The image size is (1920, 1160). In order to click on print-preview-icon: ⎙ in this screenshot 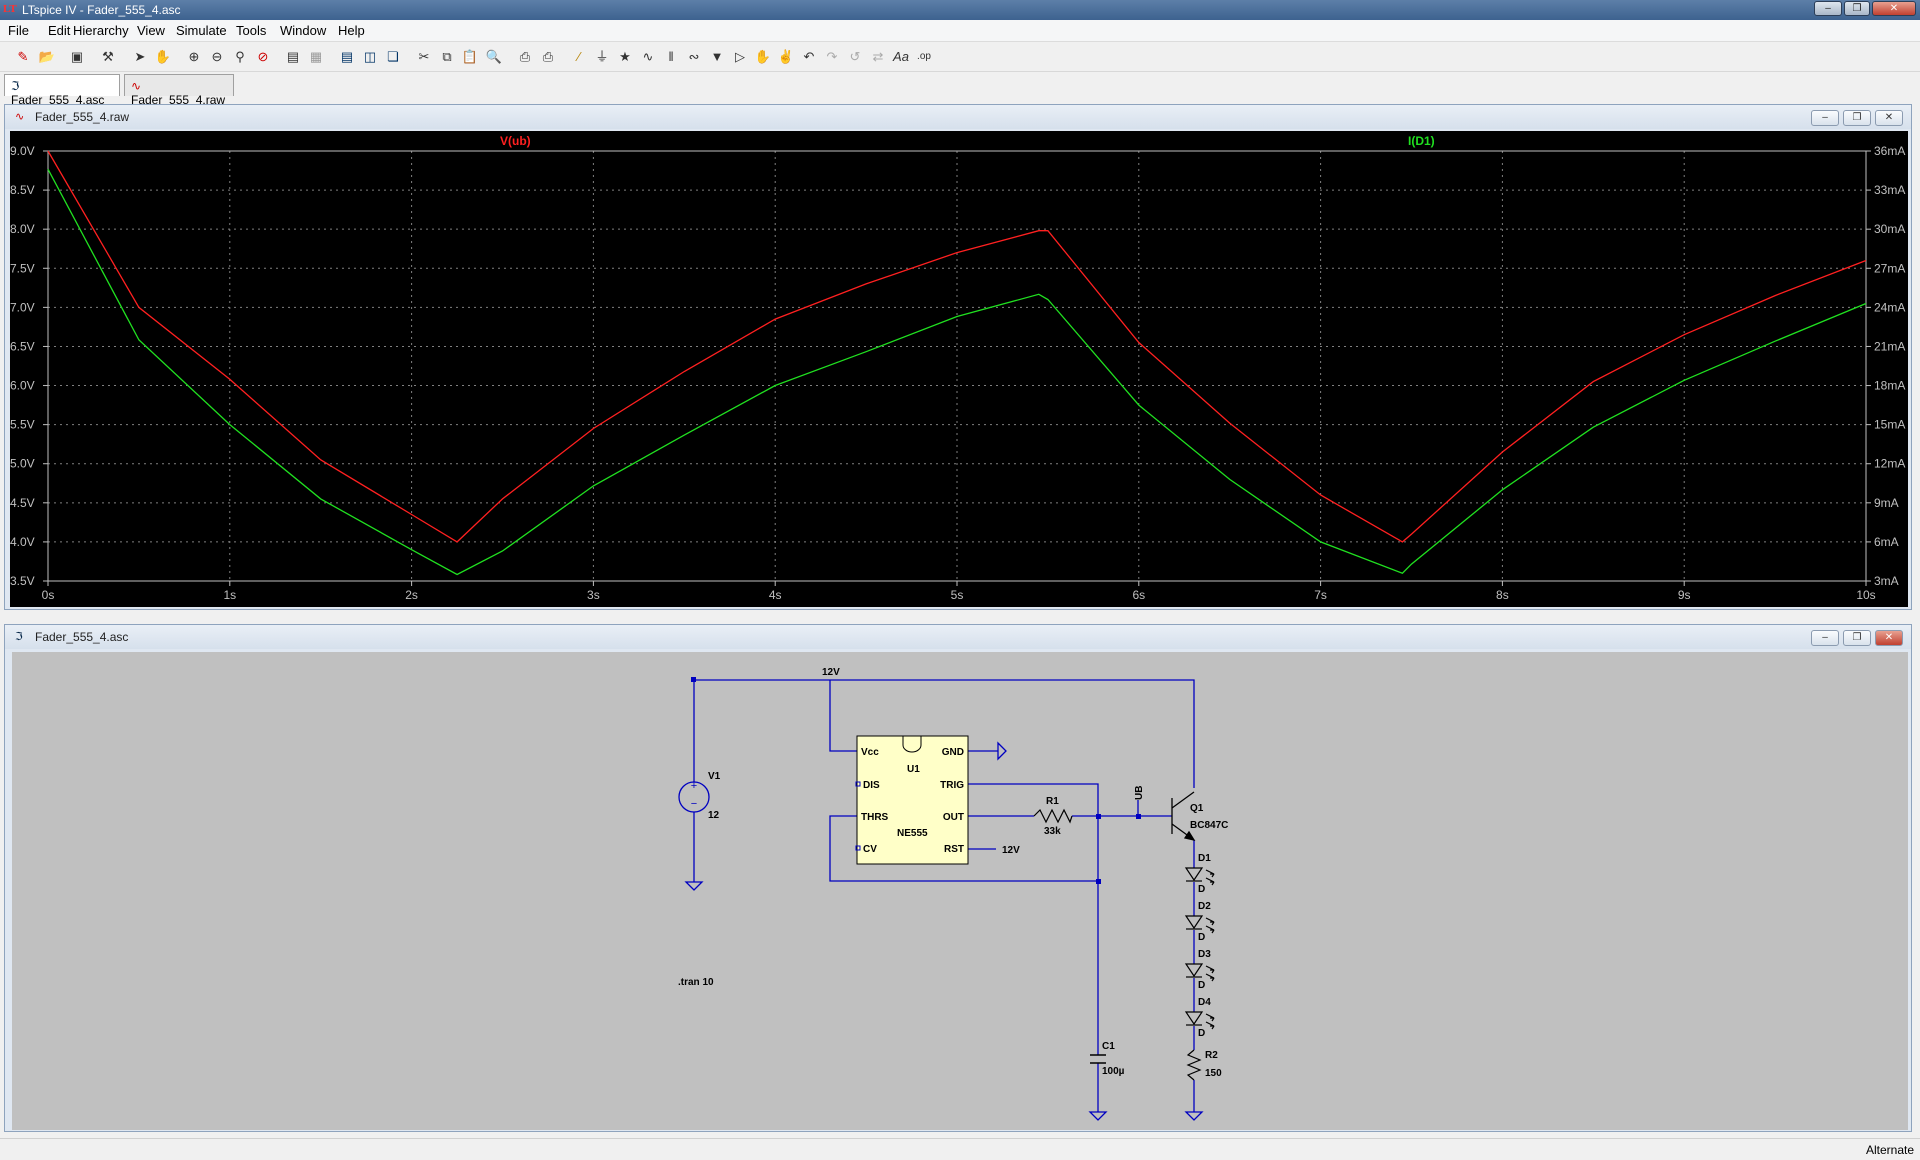, I will do `click(525, 57)`.